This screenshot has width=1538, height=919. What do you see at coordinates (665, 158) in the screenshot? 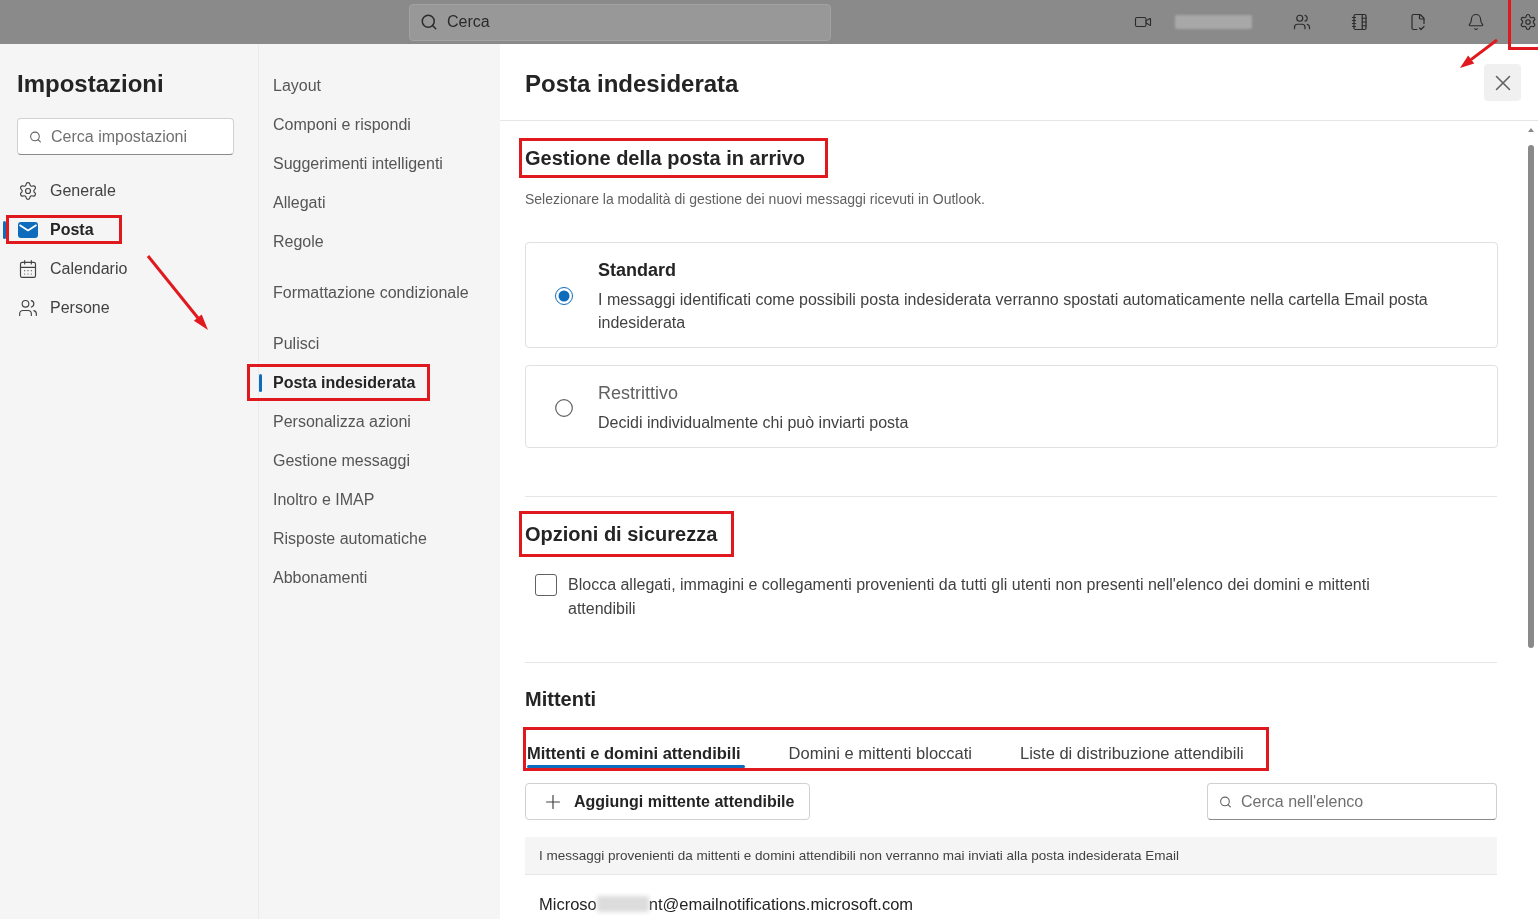
I see `section-heading: Gestione della posta in arrivo` at bounding box center [665, 158].